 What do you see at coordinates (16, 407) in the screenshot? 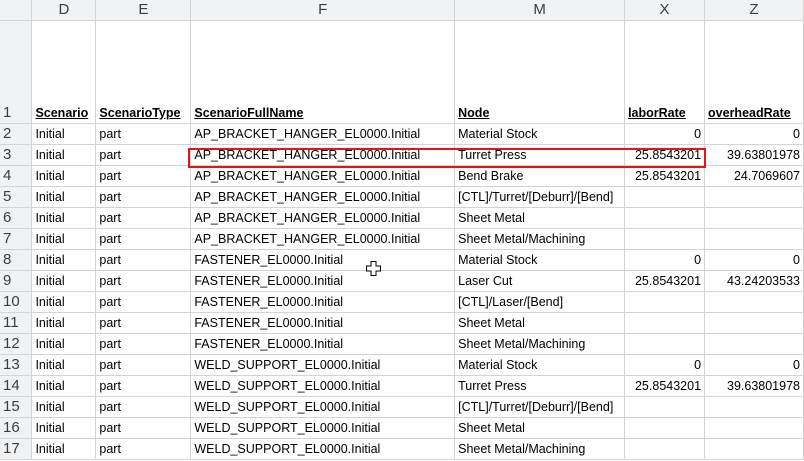
I see `row-header: 15` at bounding box center [16, 407].